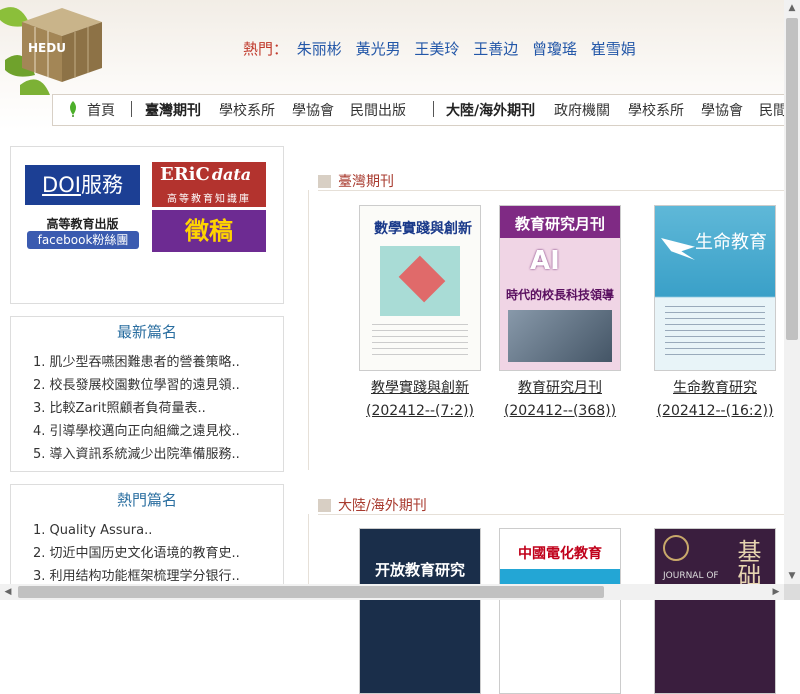 Image resolution: width=800 pixels, height=694 pixels. I want to click on journal-cover: 教育研究月刊 AI 時代的校長科技領導, so click(560, 288).